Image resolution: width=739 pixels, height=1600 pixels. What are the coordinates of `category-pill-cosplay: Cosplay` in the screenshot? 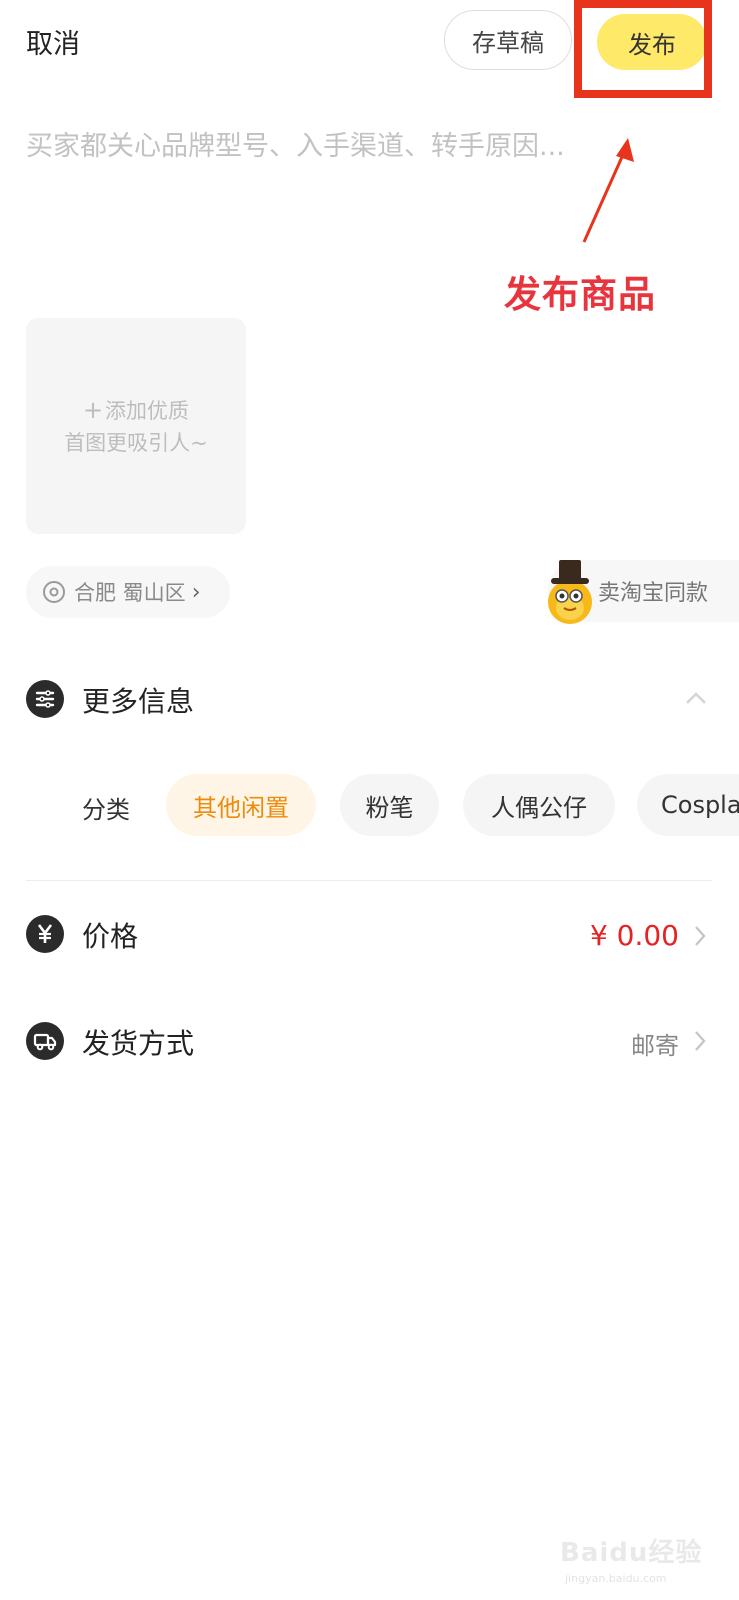 It's located at (688, 805).